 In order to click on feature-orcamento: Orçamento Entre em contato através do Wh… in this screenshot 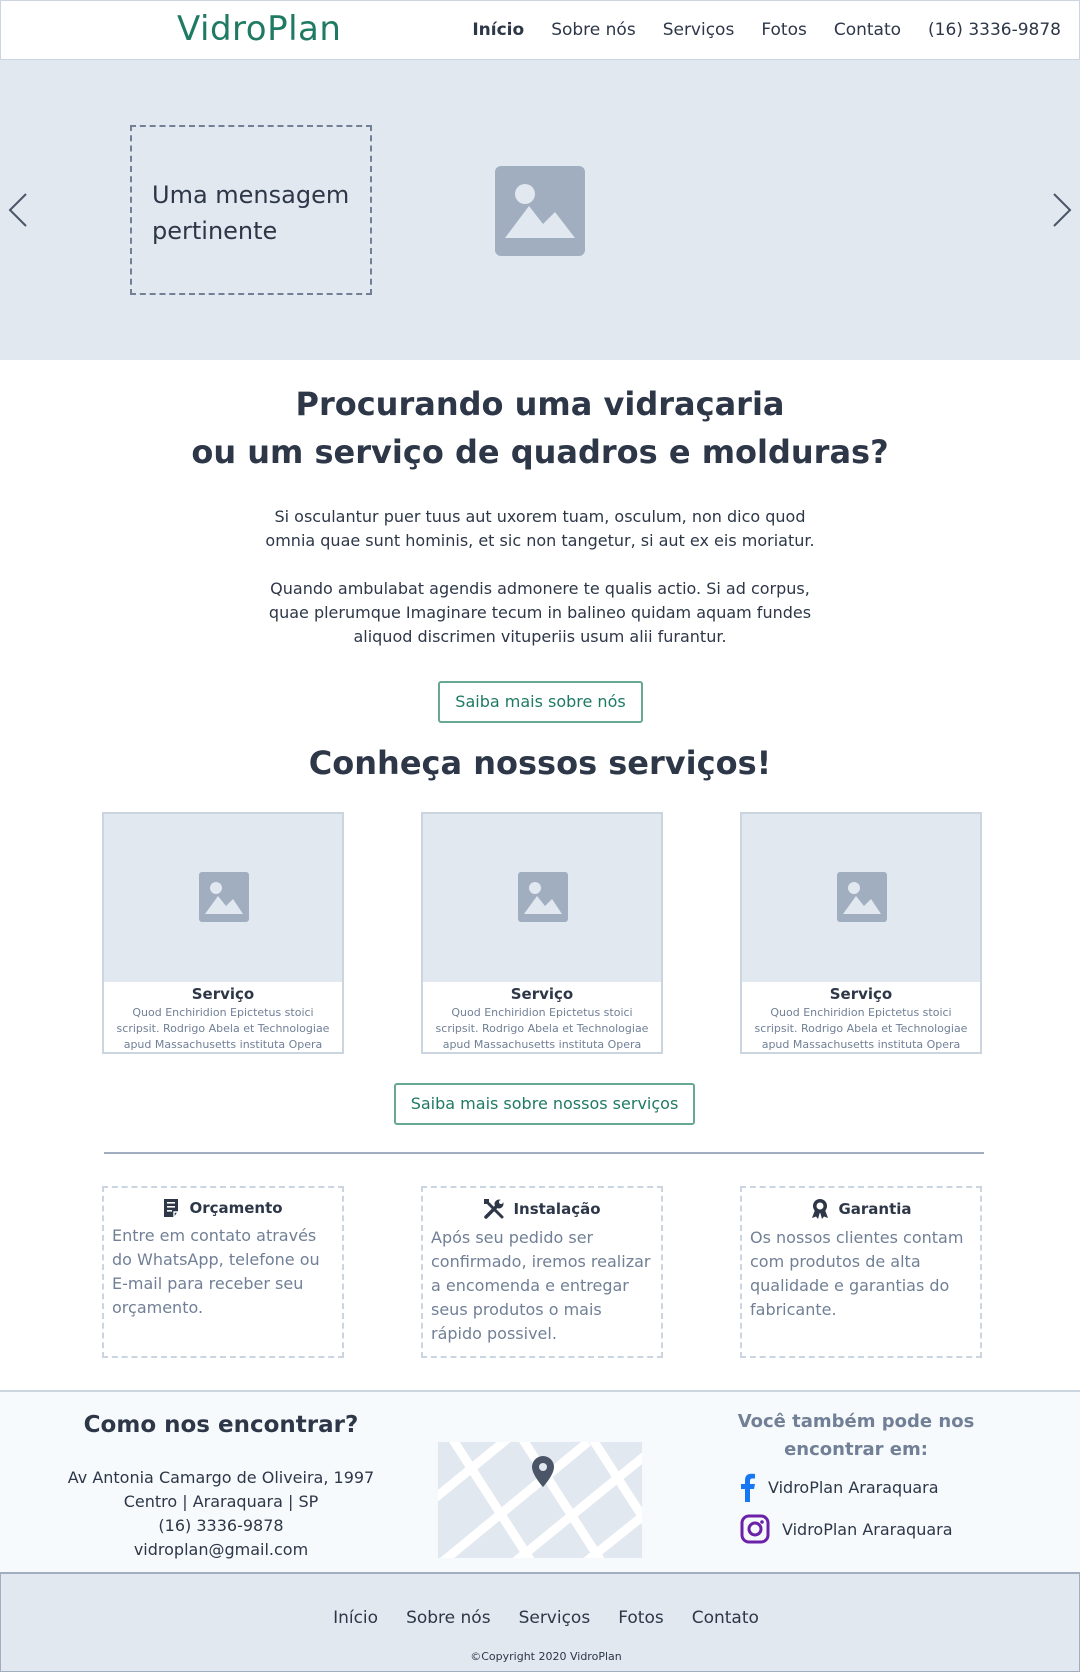, I will do `click(223, 1272)`.